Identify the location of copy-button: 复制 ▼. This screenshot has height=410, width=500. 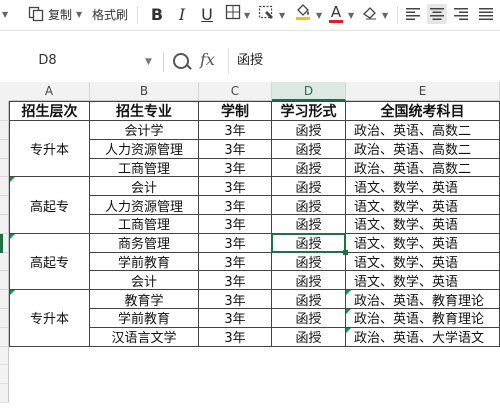
(55, 14).